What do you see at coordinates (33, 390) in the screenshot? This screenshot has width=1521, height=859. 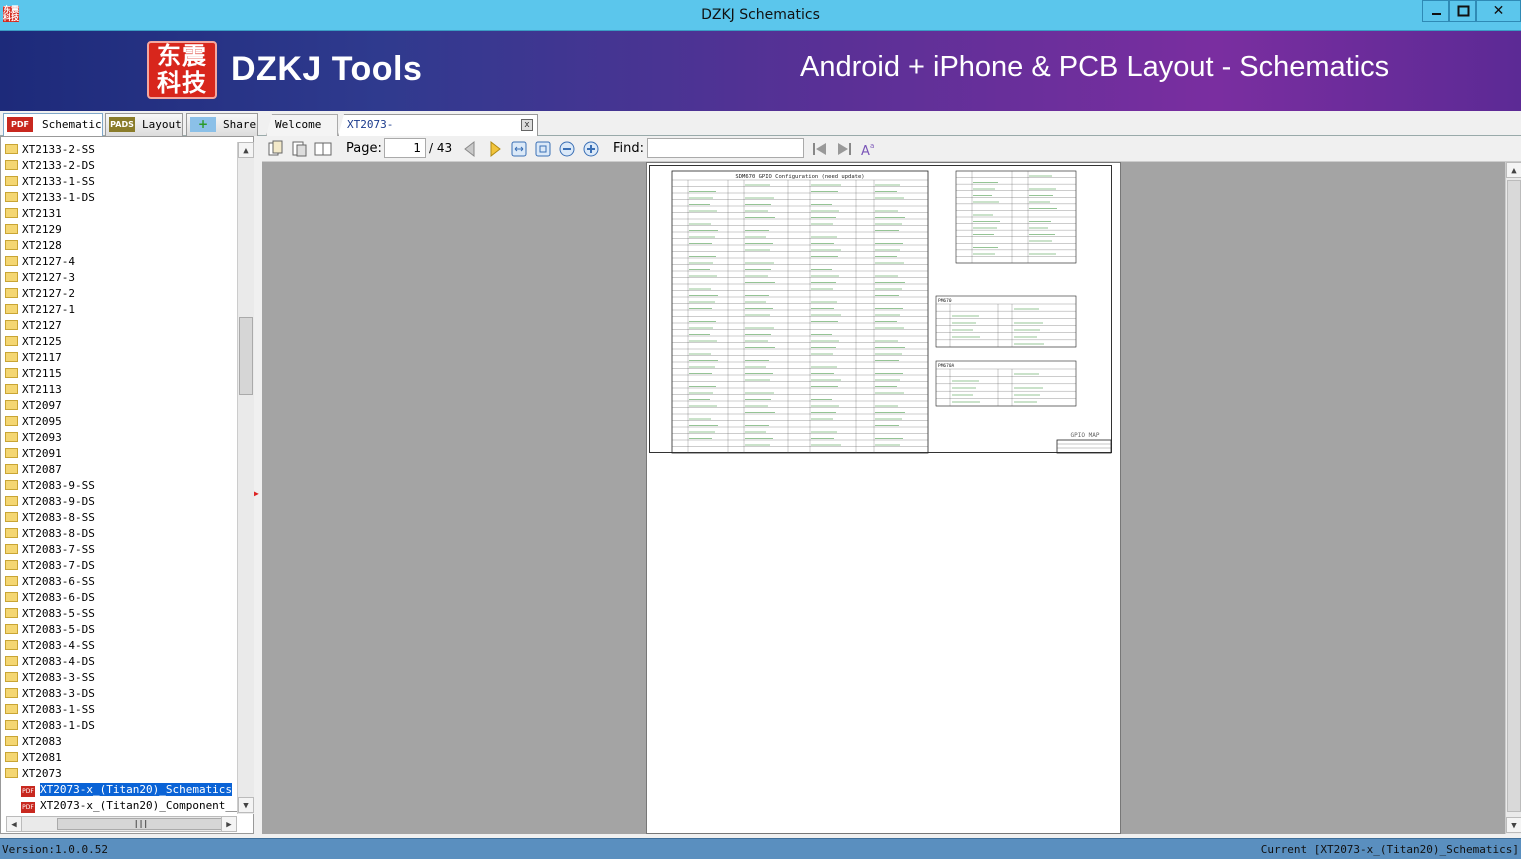 I see `tree-folder-item: XT2113` at bounding box center [33, 390].